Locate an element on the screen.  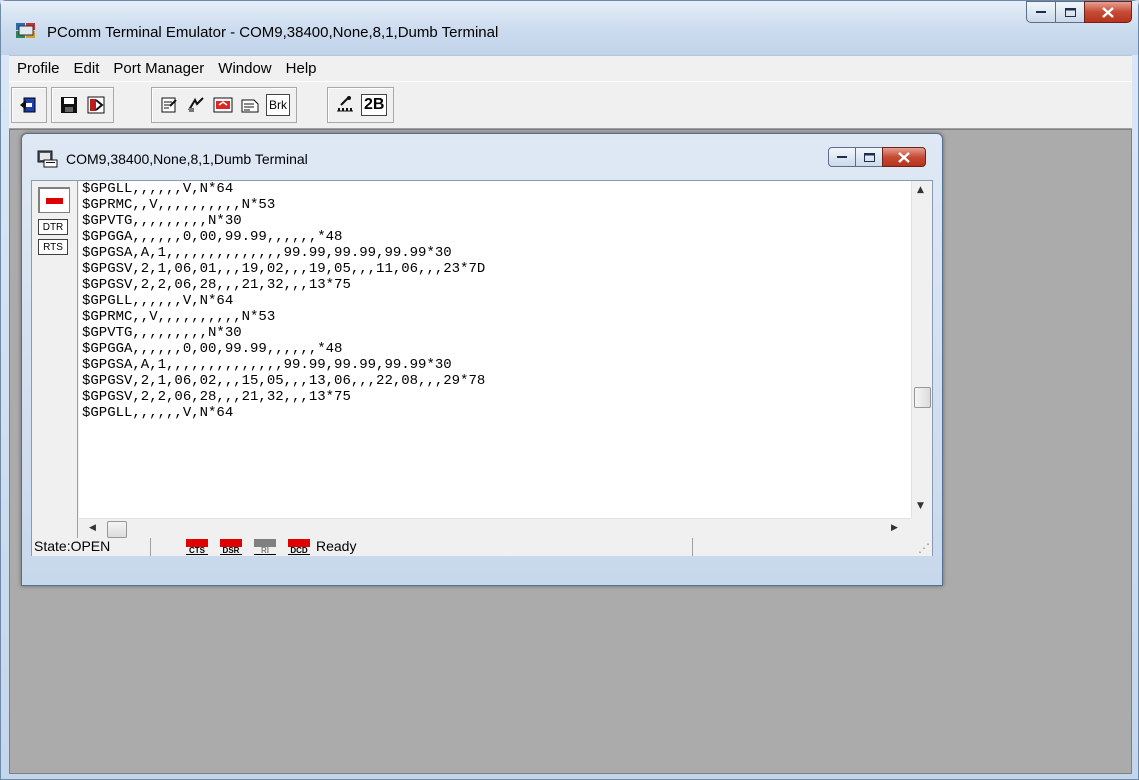
save-icon is located at coordinates (69, 105).